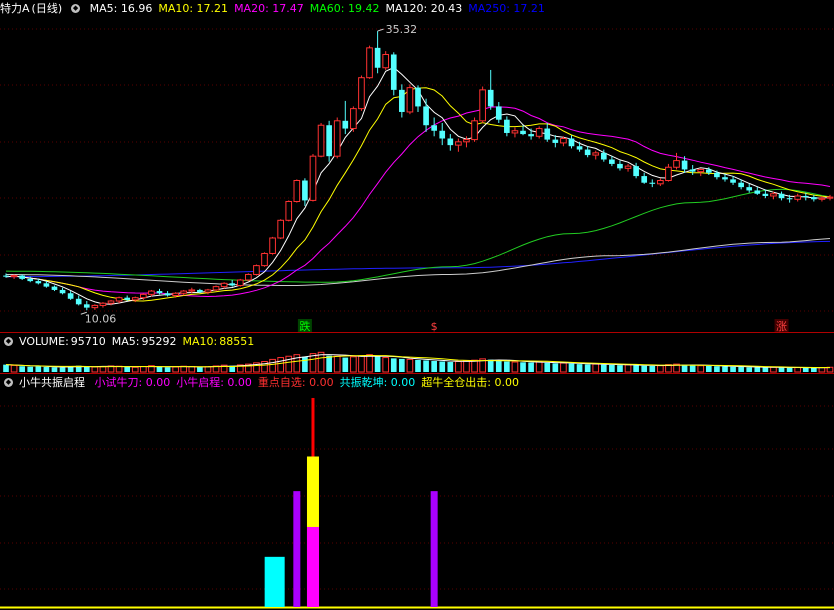 The image size is (834, 610). What do you see at coordinates (8, 382) in the screenshot?
I see `indicator-settings-circle-icon: ◆` at bounding box center [8, 382].